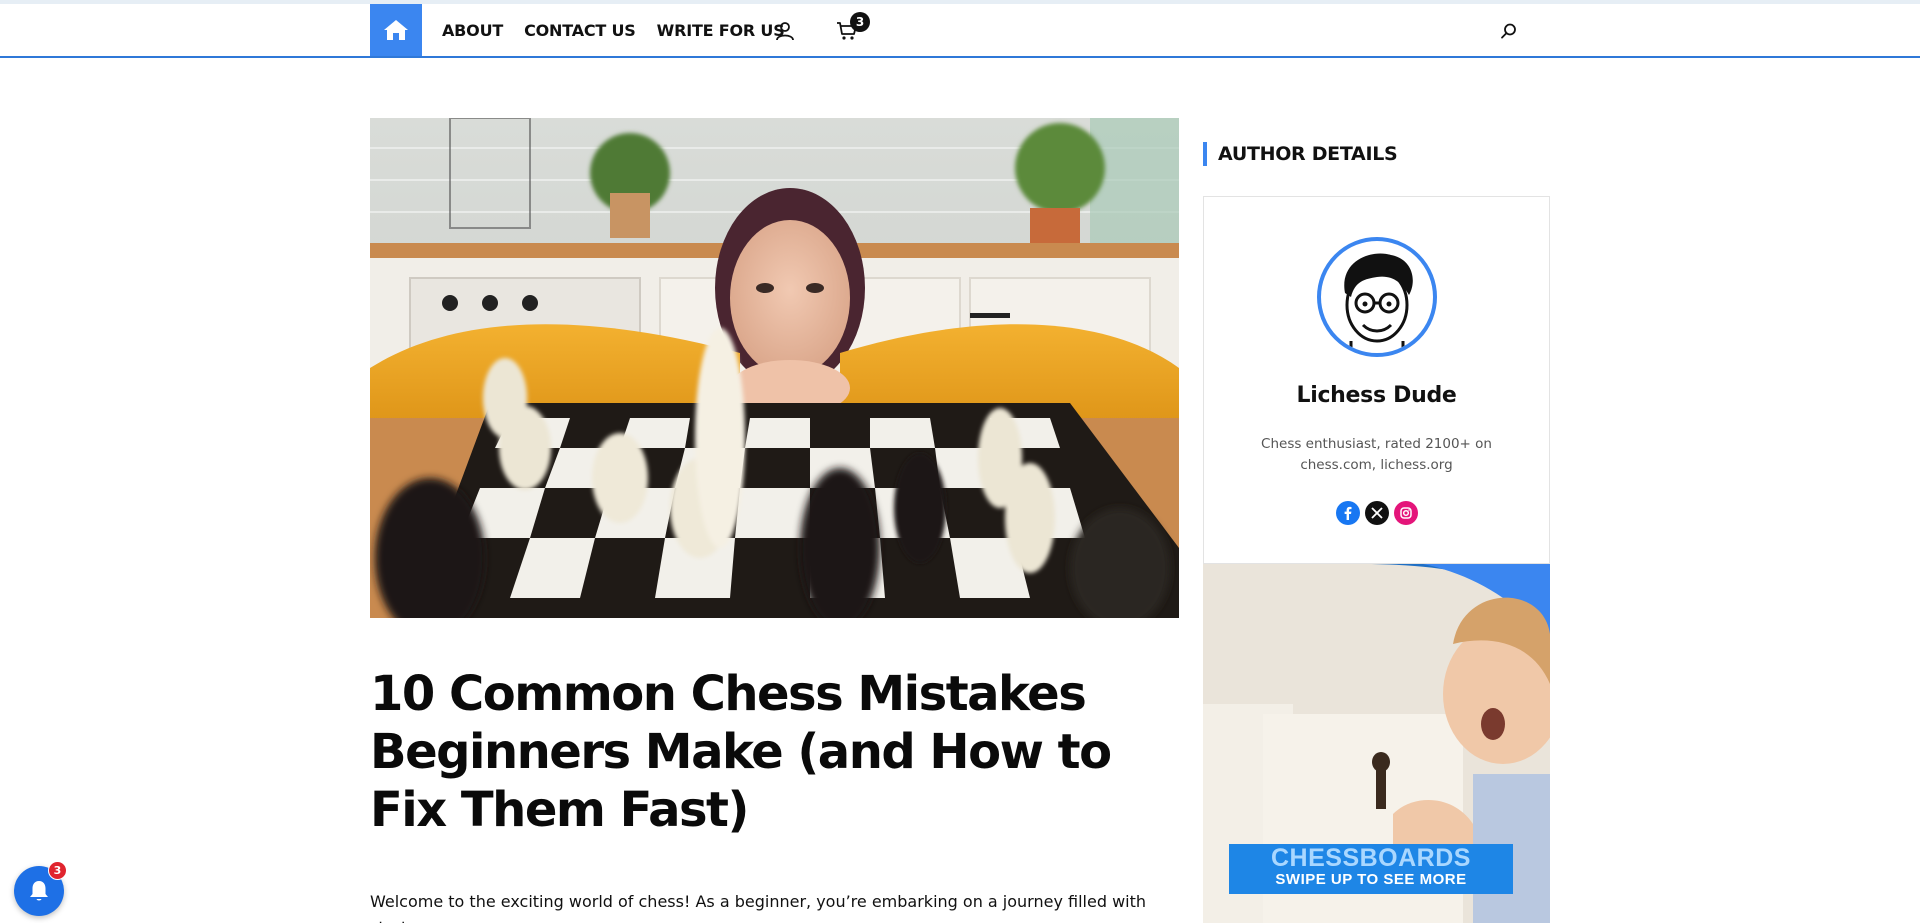  Describe the element at coordinates (1300, 154) in the screenshot. I see `author-widget-title: AUTHOR DETAILS` at that location.